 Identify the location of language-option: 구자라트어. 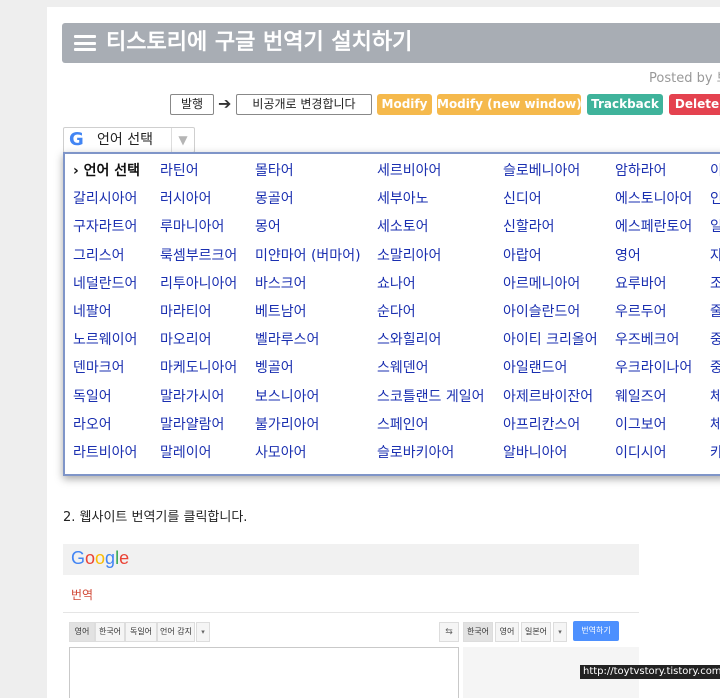
(105, 227).